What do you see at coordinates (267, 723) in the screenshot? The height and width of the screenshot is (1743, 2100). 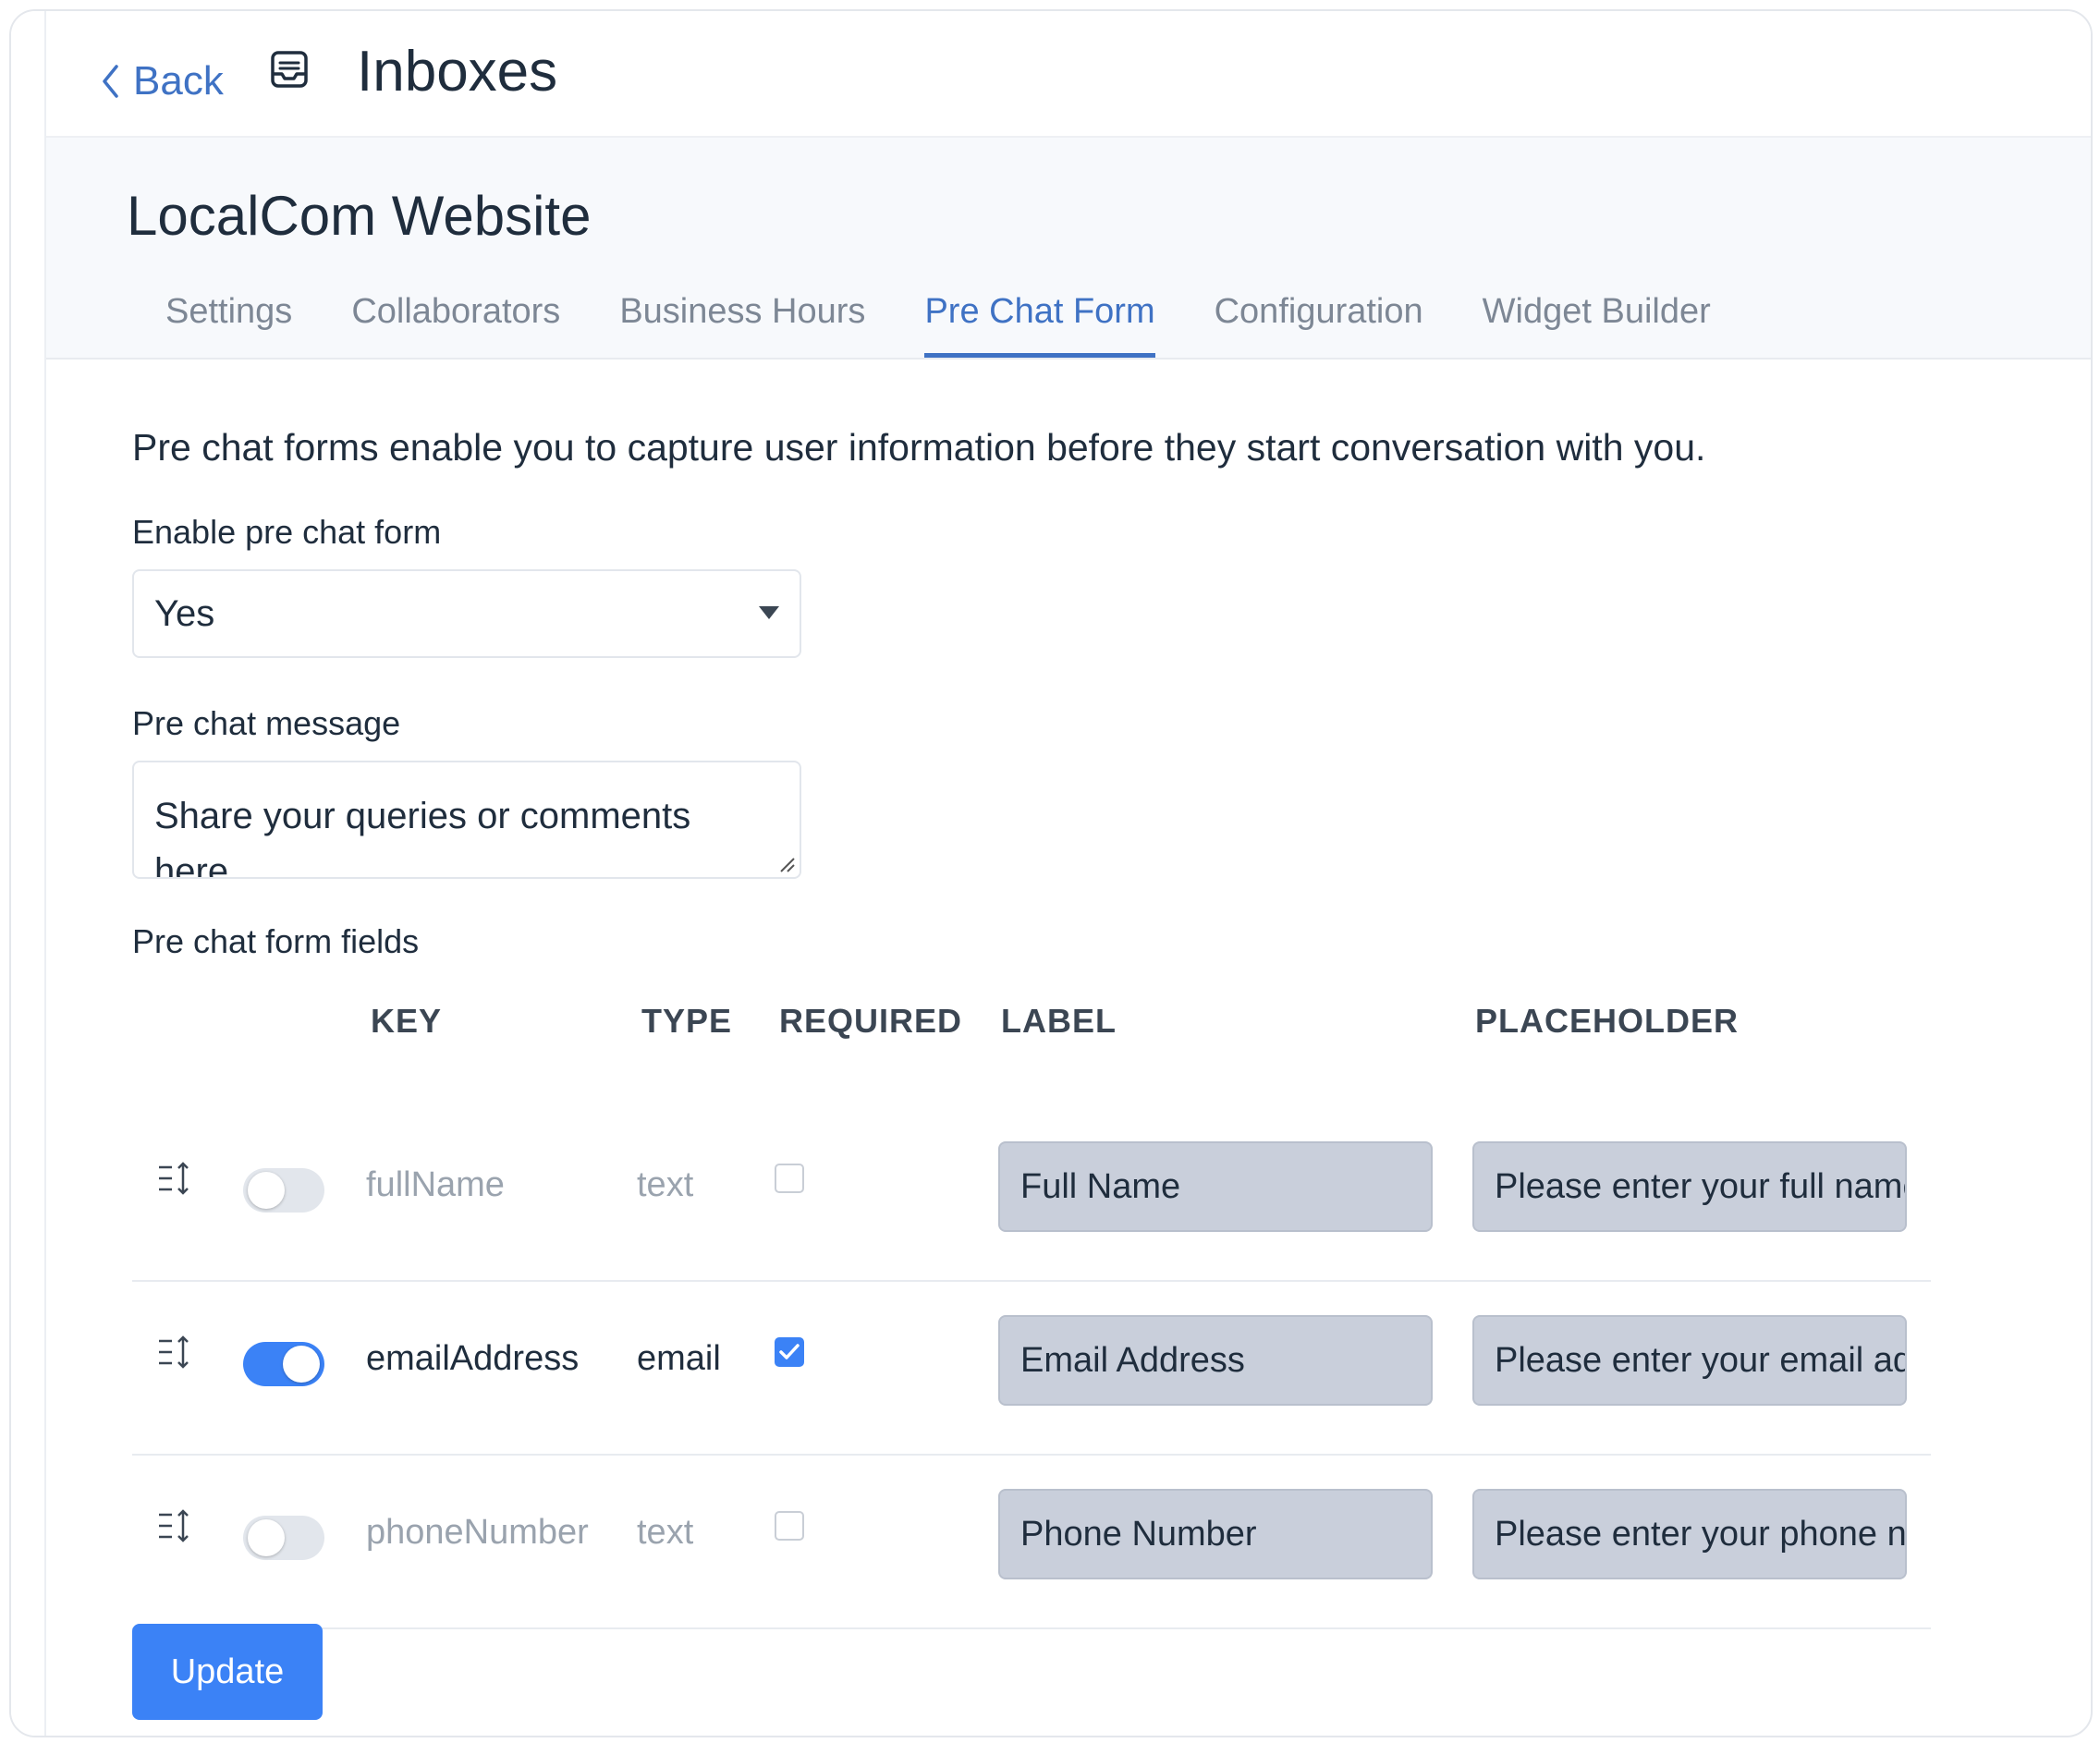 I see `message-label: Pre chat message` at bounding box center [267, 723].